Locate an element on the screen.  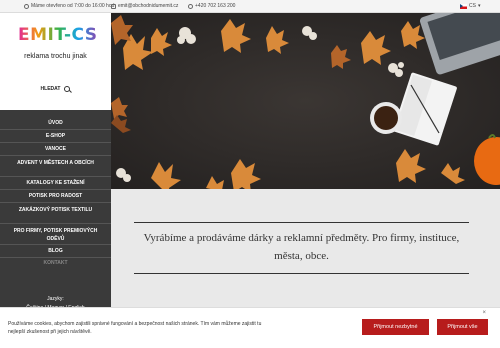
chevron-down-icon: ▾ is located at coordinates (479, 6).